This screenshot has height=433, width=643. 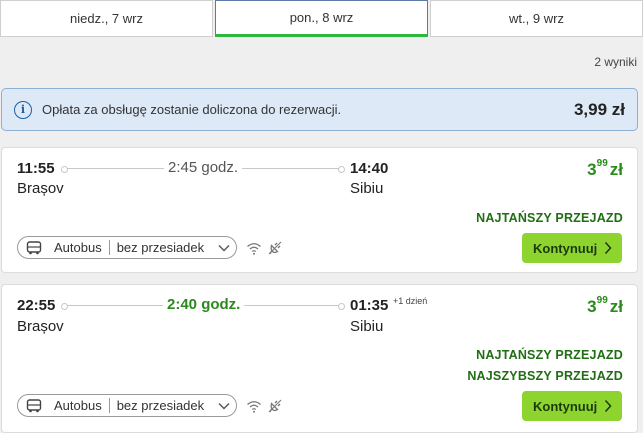 I want to click on date-tabs: niedz., 7 wrz pon., 8 wrz wt., 9 wrz, so click(x=321, y=18).